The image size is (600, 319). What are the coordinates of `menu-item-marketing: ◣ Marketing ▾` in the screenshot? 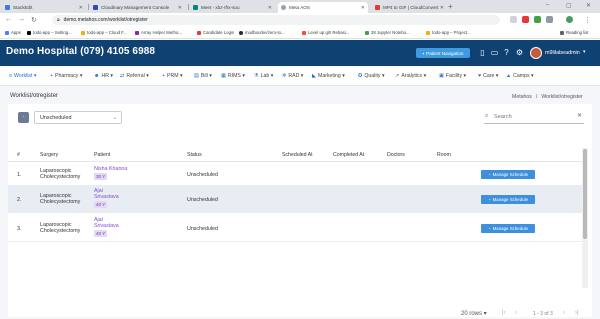 It's located at (328, 76).